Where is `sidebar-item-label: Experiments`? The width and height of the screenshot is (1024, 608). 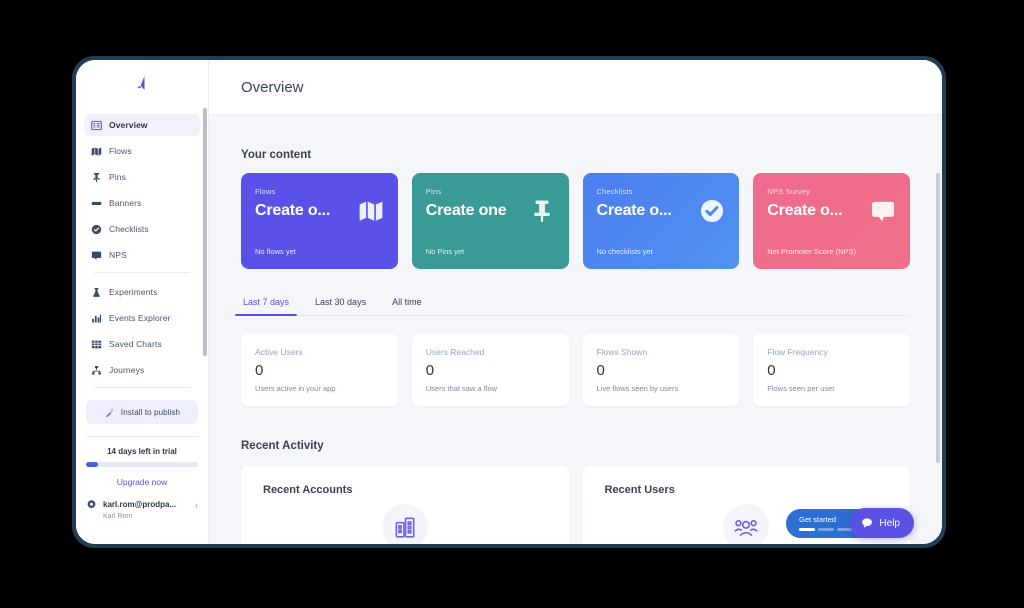
sidebar-item-label: Experiments is located at coordinates (133, 292).